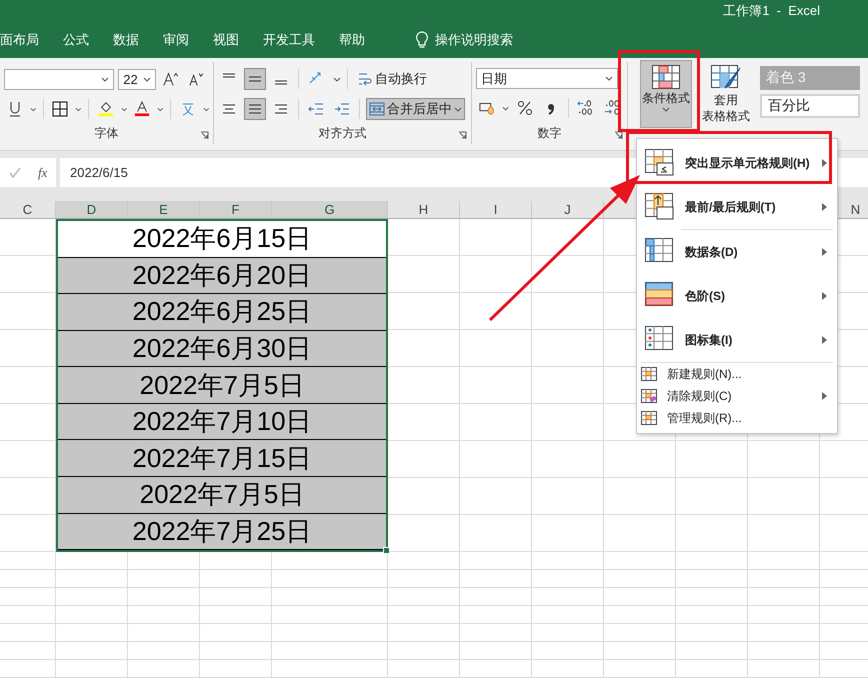  I want to click on wrap-text-button: 自动换行, so click(392, 79).